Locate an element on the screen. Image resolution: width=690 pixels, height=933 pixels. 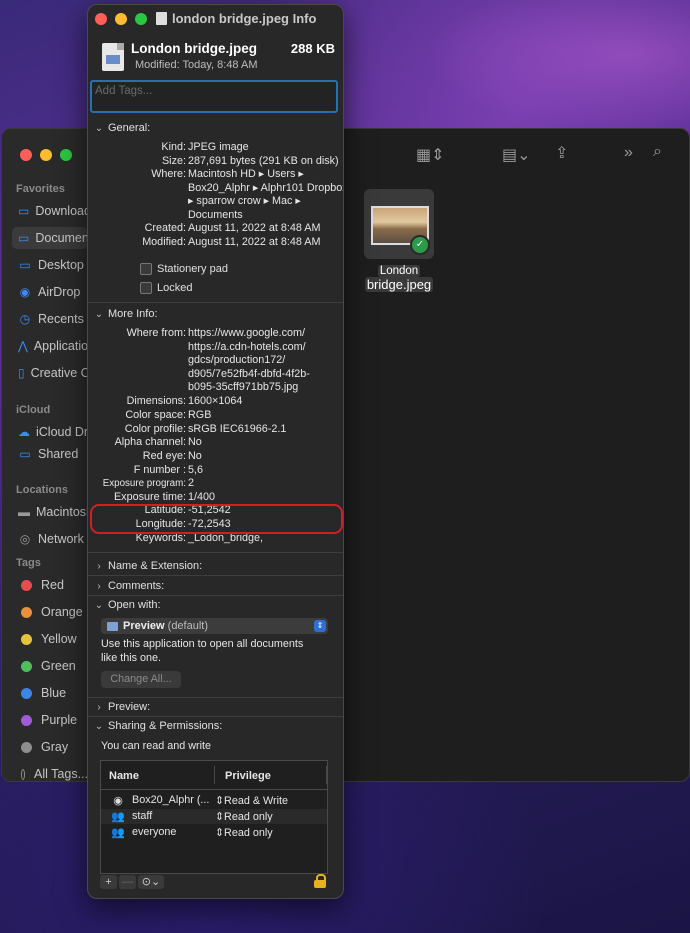
tag-gray-icon is located at coordinates (26, 747).